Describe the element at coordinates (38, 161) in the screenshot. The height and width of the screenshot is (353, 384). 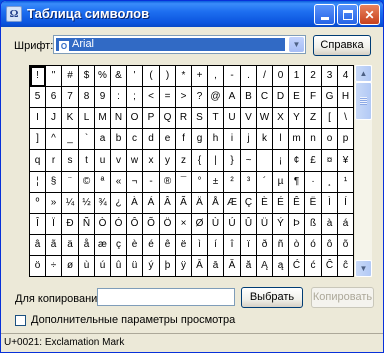
I see `character-cell: q` at that location.